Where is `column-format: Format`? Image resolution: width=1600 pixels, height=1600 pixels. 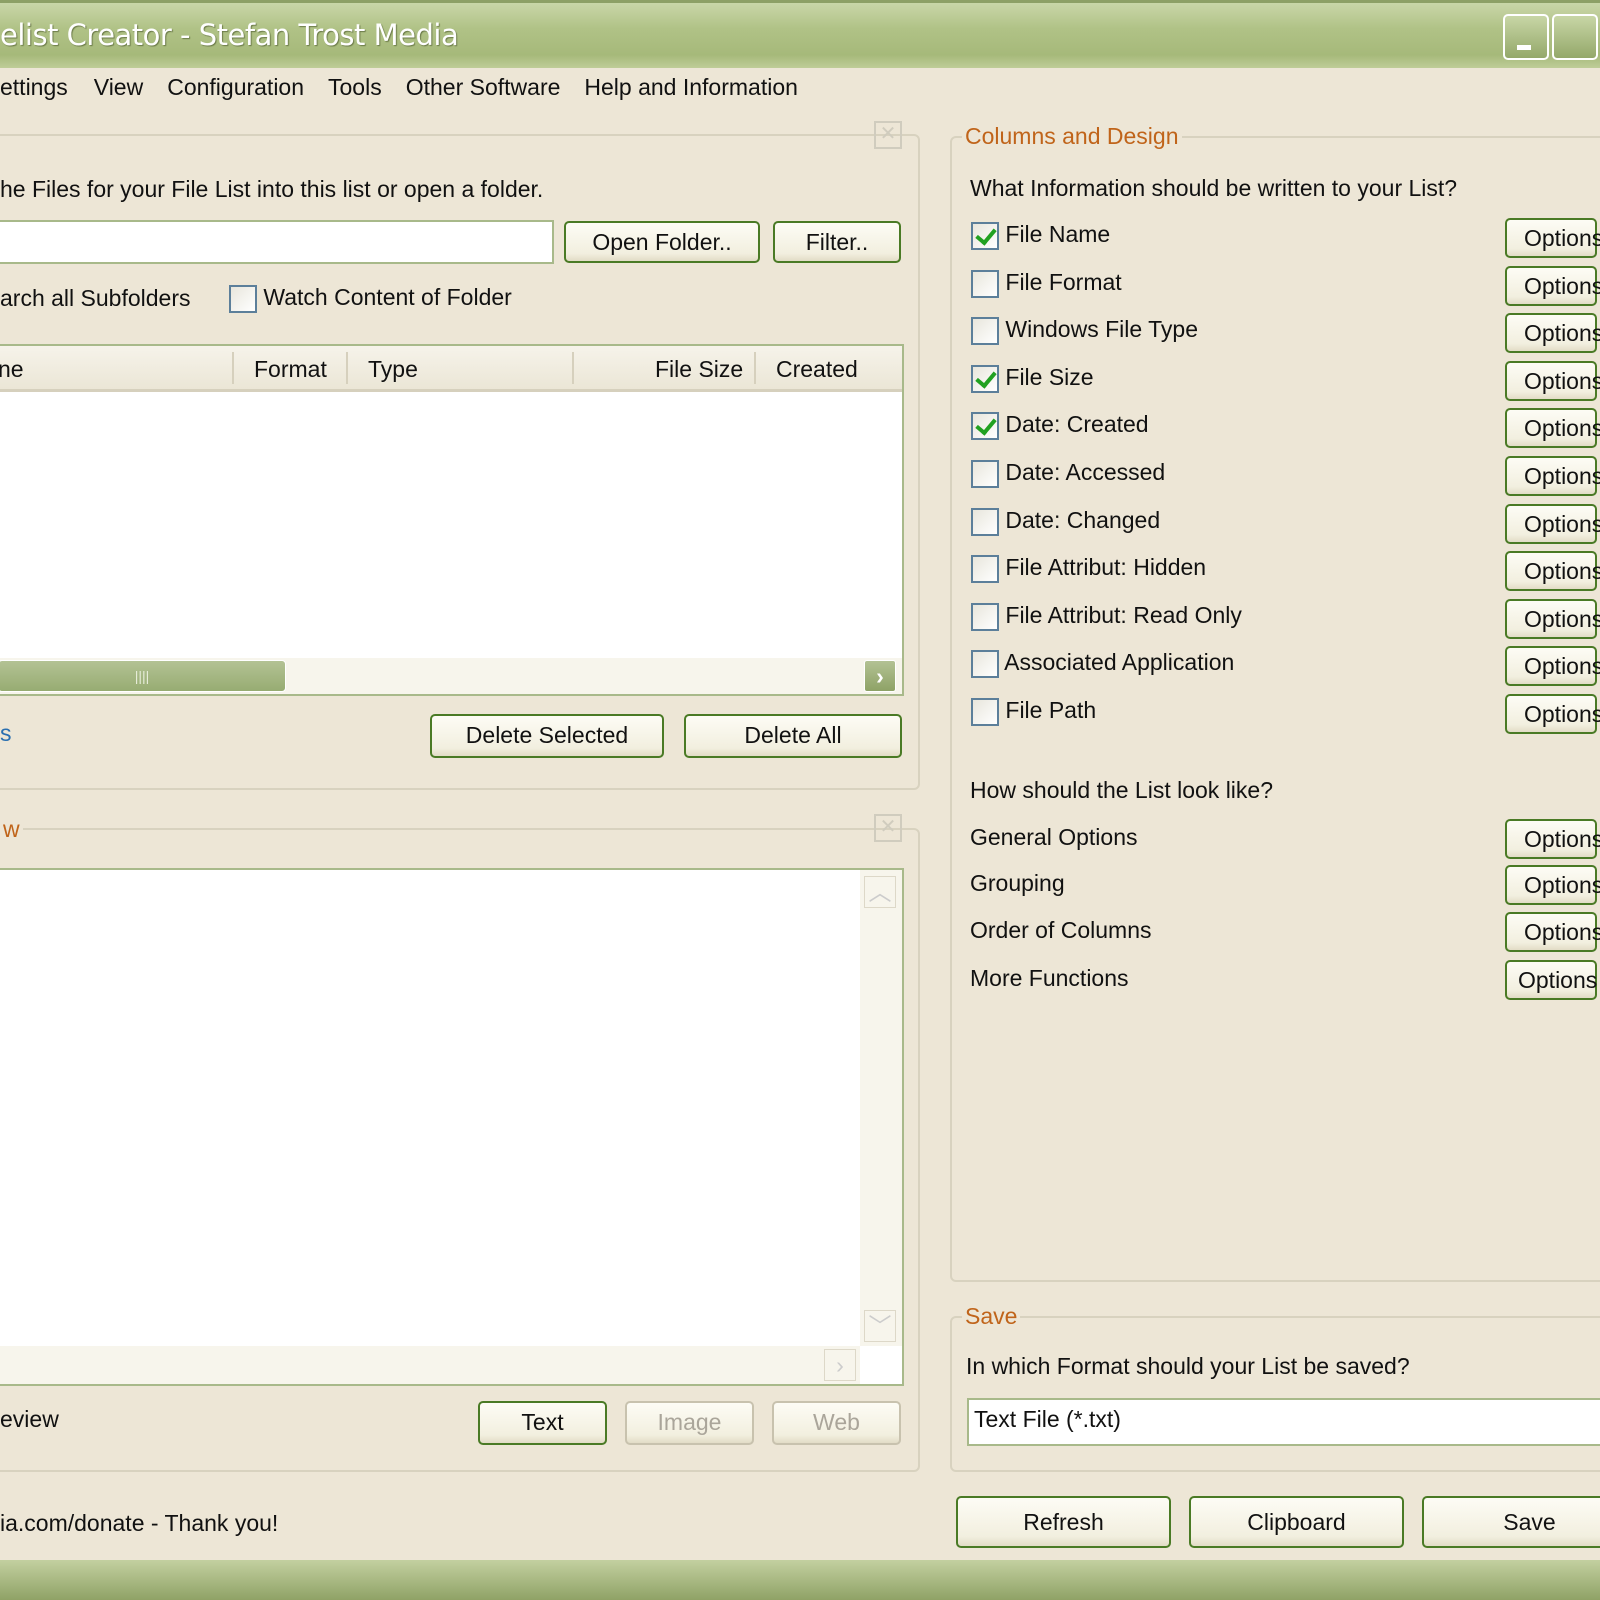 column-format: Format is located at coordinates (290, 369).